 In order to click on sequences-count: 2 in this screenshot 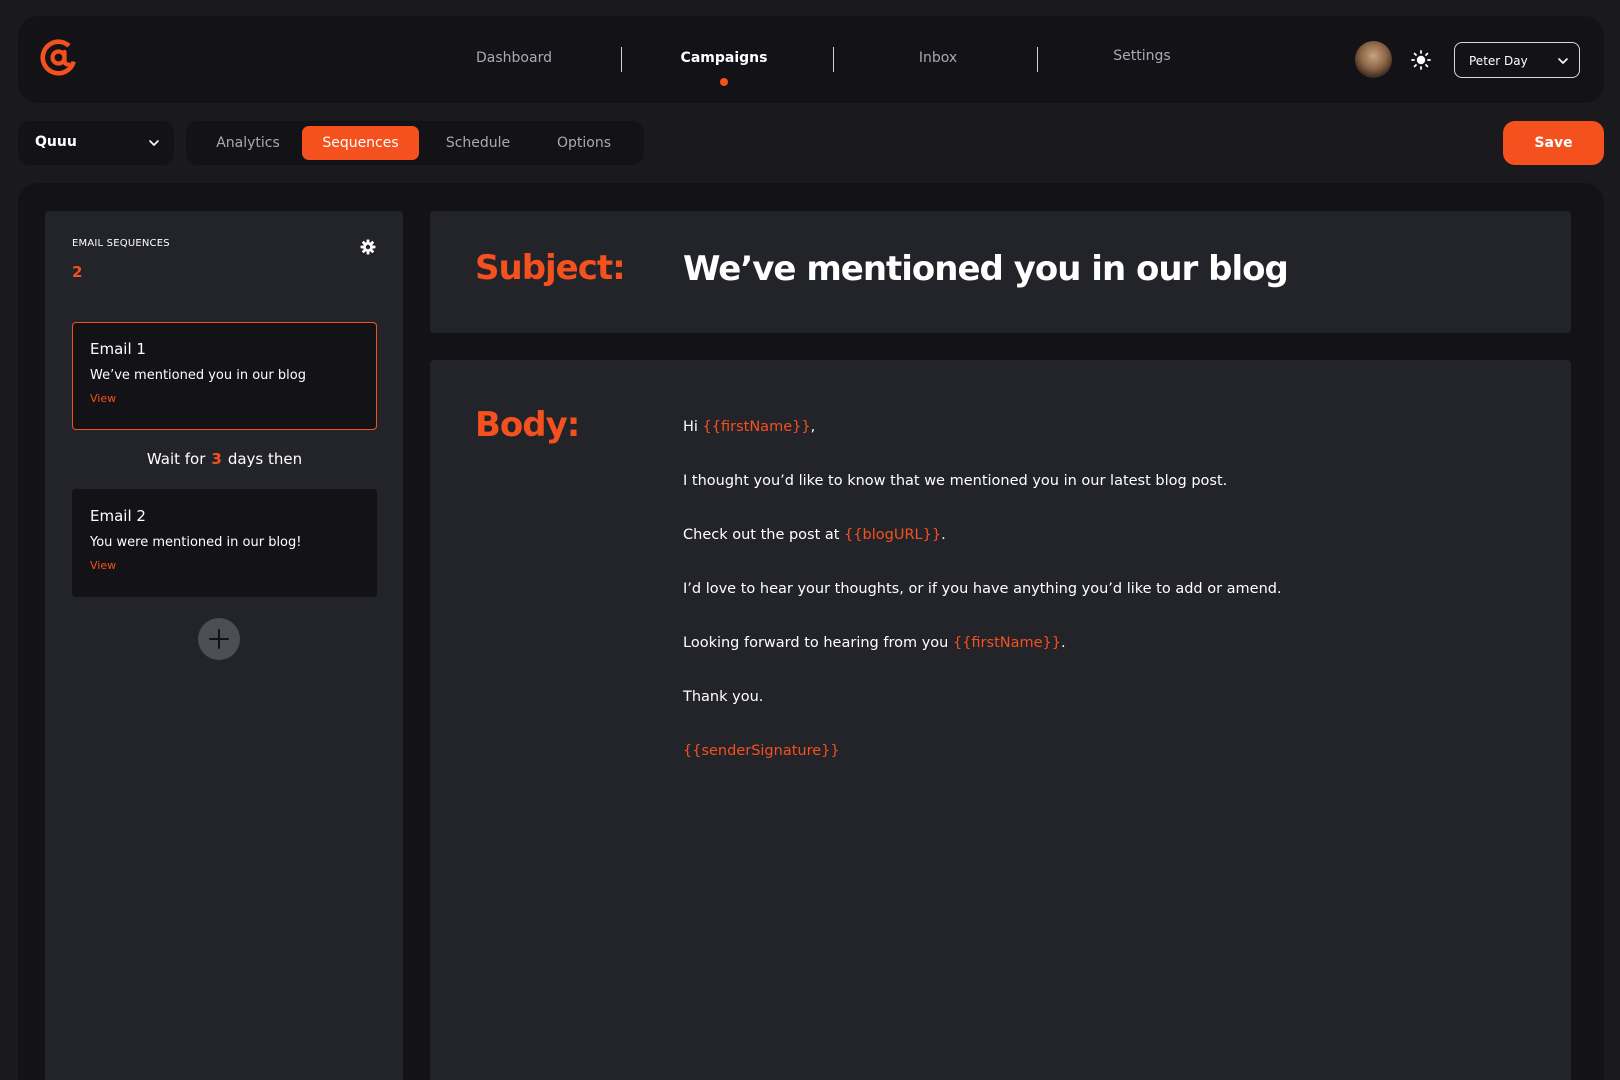, I will do `click(77, 272)`.